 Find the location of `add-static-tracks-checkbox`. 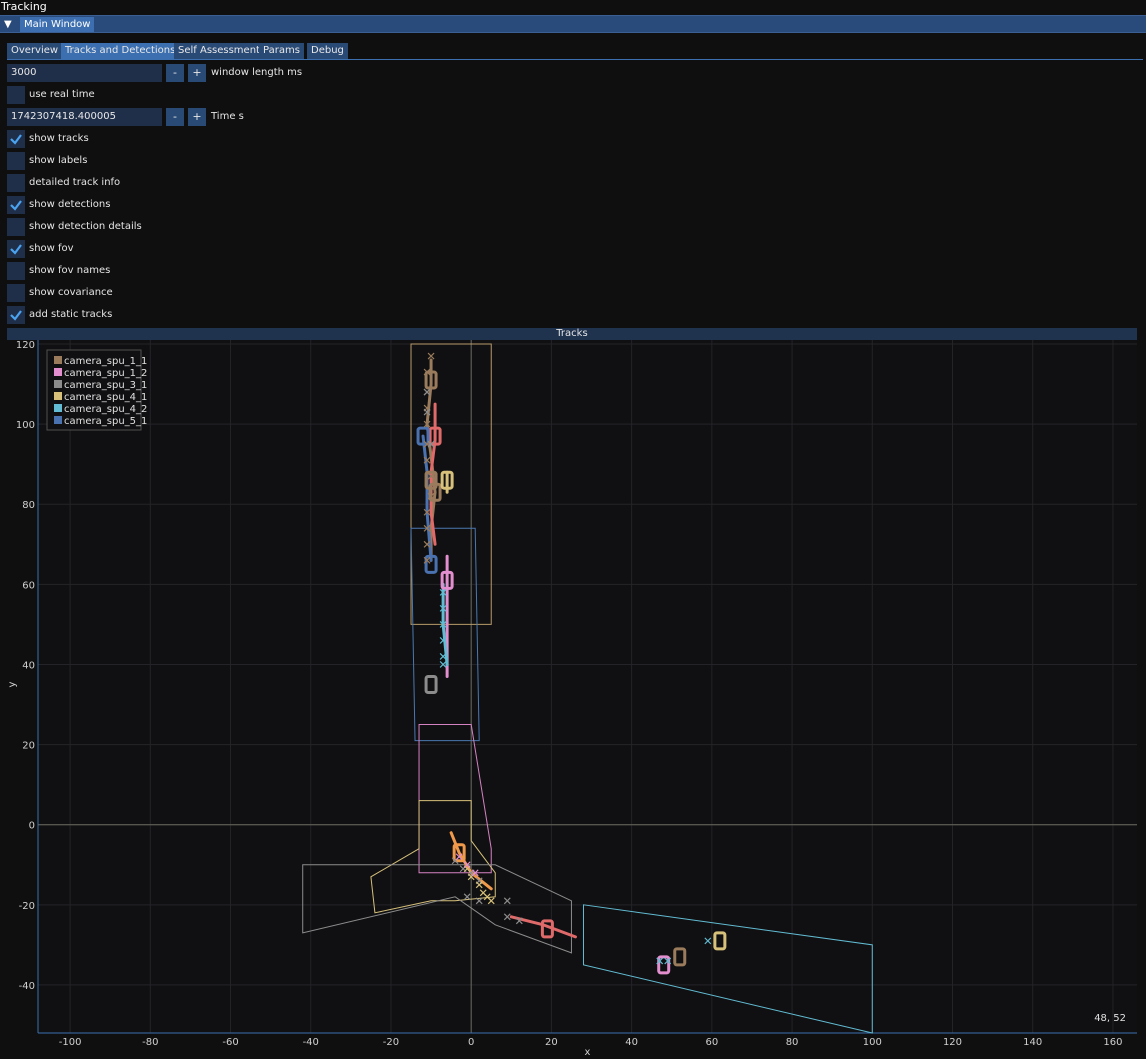

add-static-tracks-checkbox is located at coordinates (16, 315).